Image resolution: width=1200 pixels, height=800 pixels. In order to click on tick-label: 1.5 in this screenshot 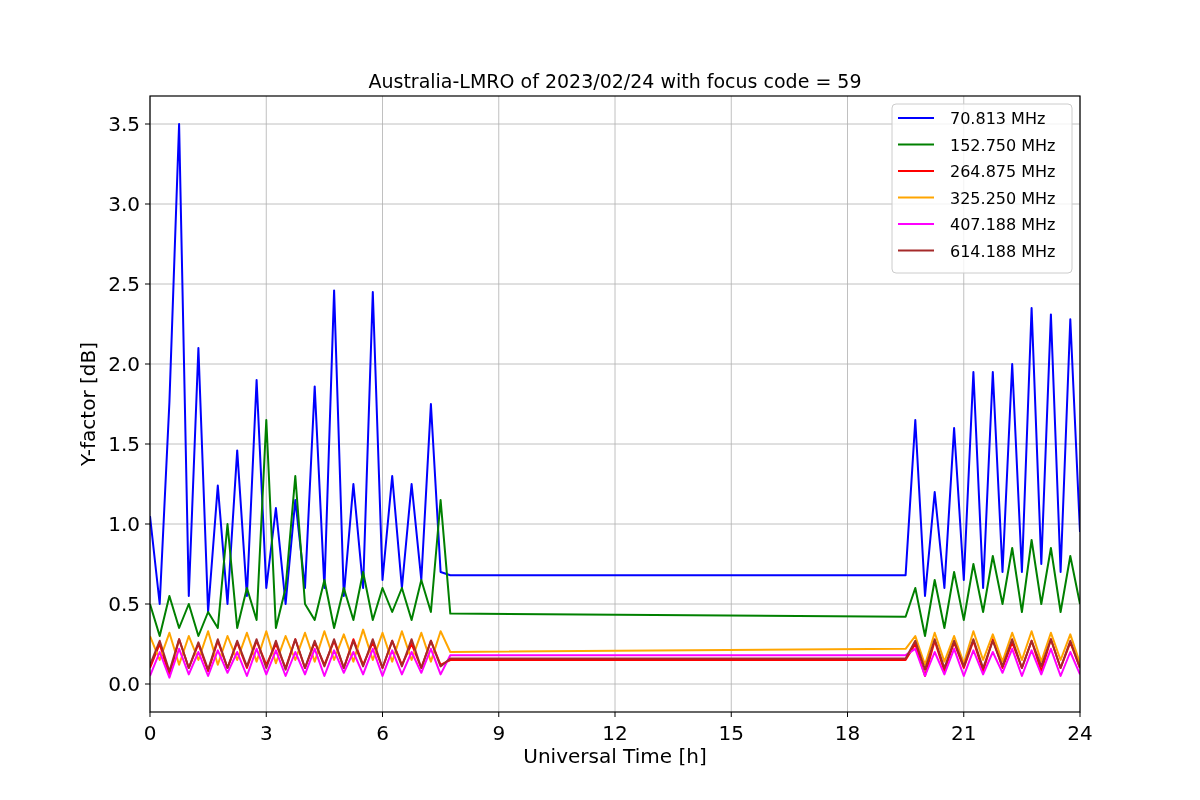, I will do `click(124, 444)`.